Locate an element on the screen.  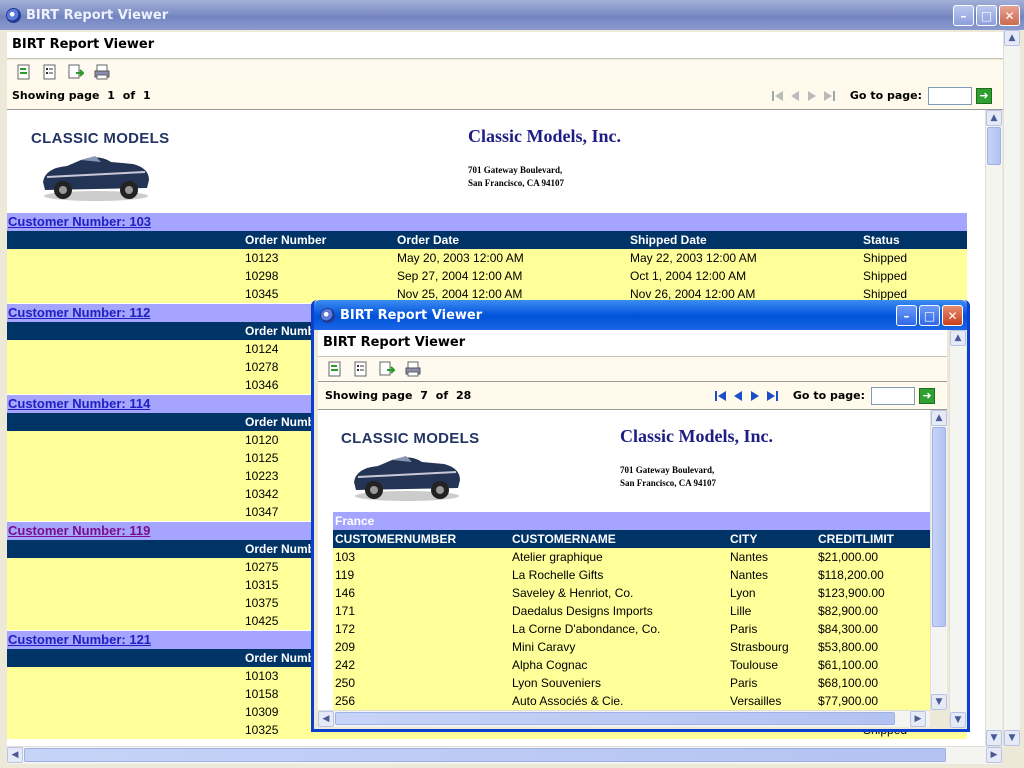
column-header: Order Number Order Date Shipped Date Status is located at coordinates (487, 240).